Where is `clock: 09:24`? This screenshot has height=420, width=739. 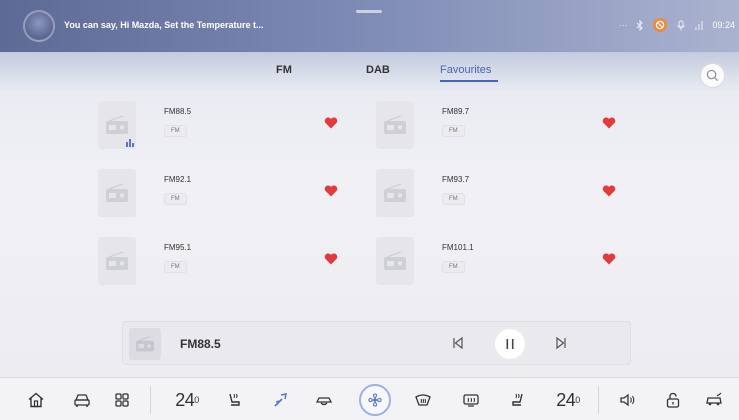
clock: 09:24 is located at coordinates (723, 25).